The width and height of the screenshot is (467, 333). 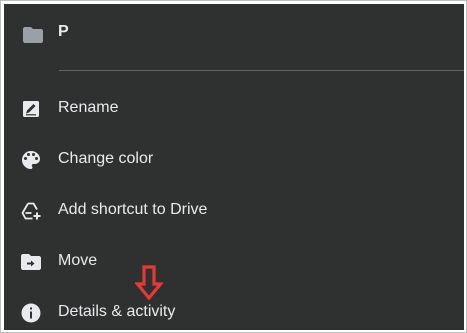 What do you see at coordinates (78, 260) in the screenshot?
I see `menu-item-label: Move` at bounding box center [78, 260].